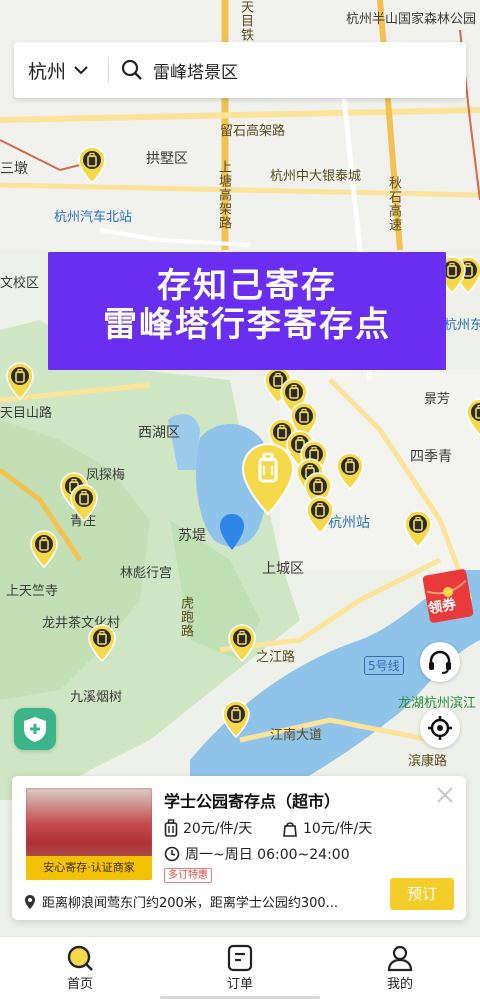 Image resolution: width=480 pixels, height=1002 pixels. I want to click on price-large-row: 20元/件/天, so click(208, 828).